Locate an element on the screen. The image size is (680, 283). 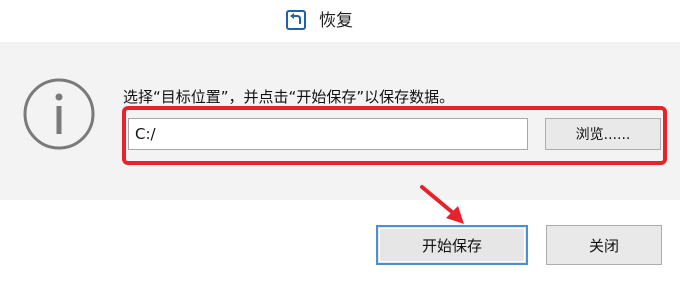
close-button: 关闭 is located at coordinates (604, 245).